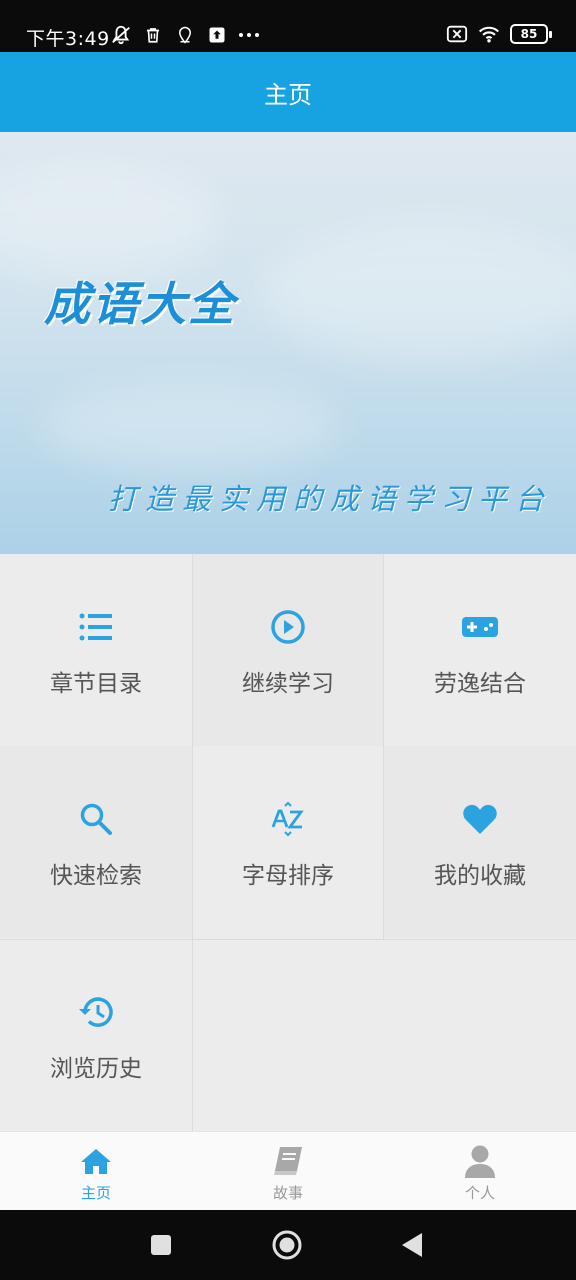 The height and width of the screenshot is (1280, 576). What do you see at coordinates (480, 684) in the screenshot?
I see `menu-item-label: 劳逸结合` at bounding box center [480, 684].